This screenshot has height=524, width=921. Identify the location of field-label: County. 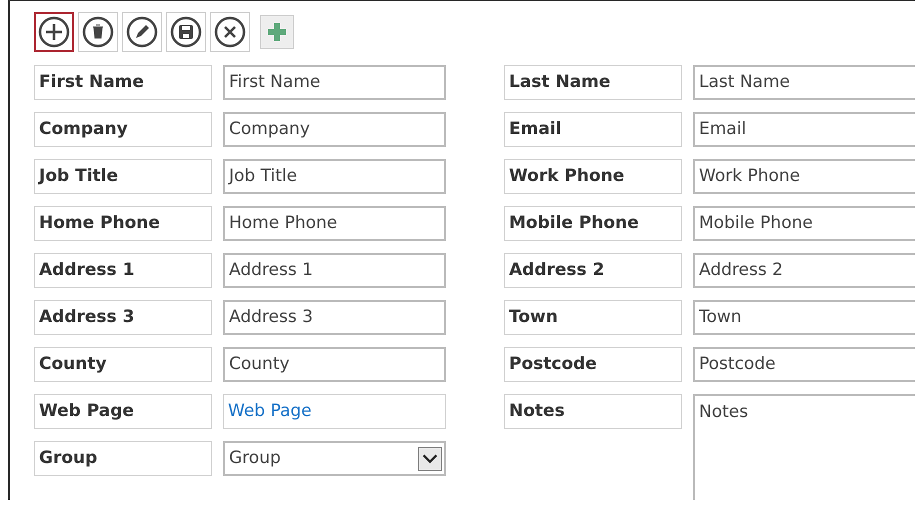
(123, 364).